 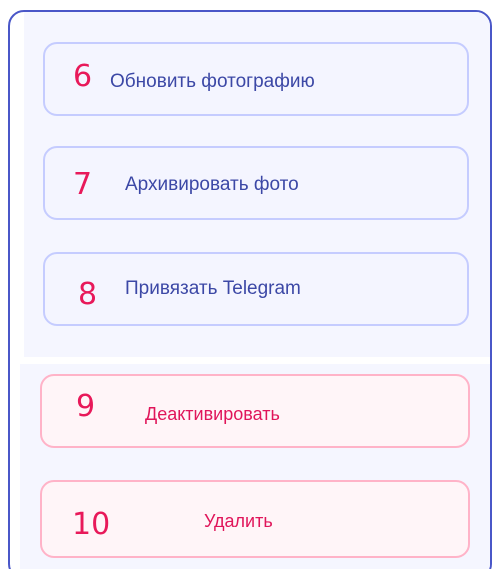 What do you see at coordinates (86, 406) in the screenshot?
I see `step-number: 9` at bounding box center [86, 406].